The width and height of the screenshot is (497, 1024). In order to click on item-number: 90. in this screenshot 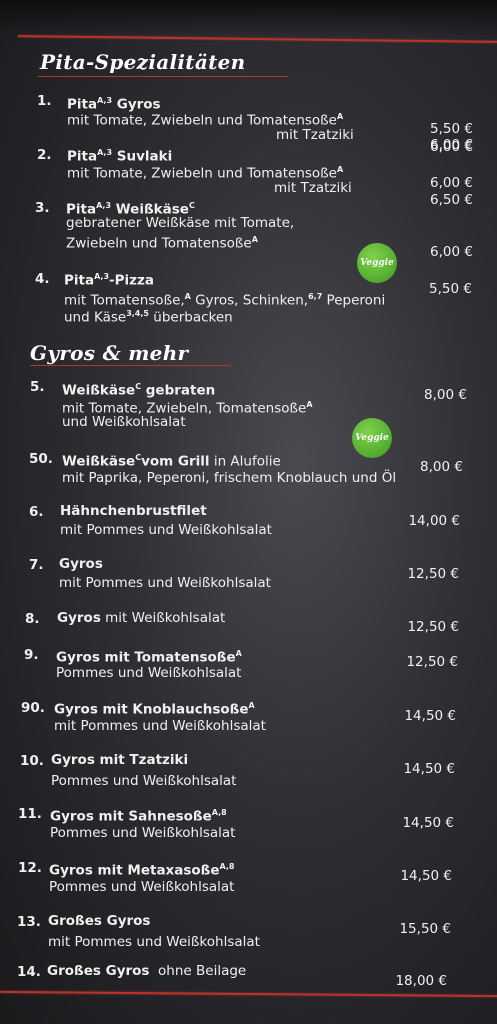, I will do `click(33, 708)`.